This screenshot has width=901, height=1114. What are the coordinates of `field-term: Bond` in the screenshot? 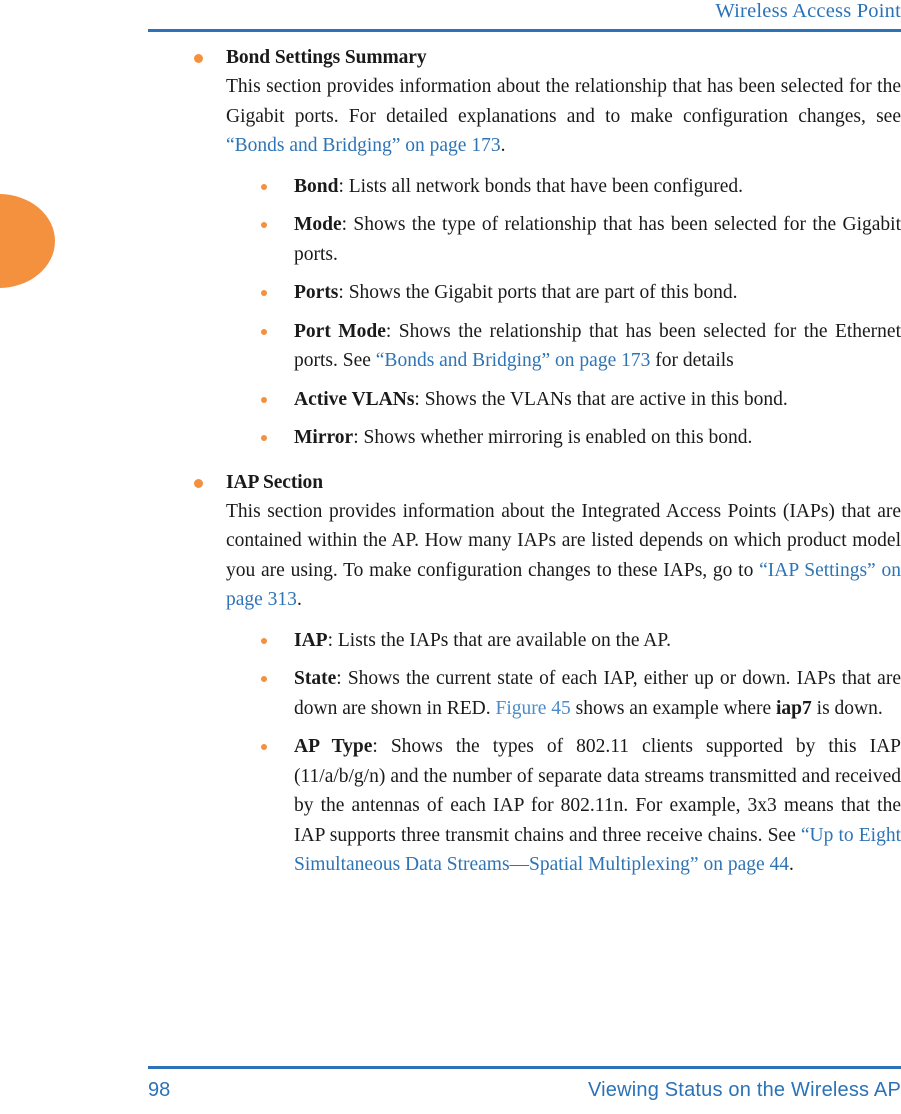 It's located at (316, 186).